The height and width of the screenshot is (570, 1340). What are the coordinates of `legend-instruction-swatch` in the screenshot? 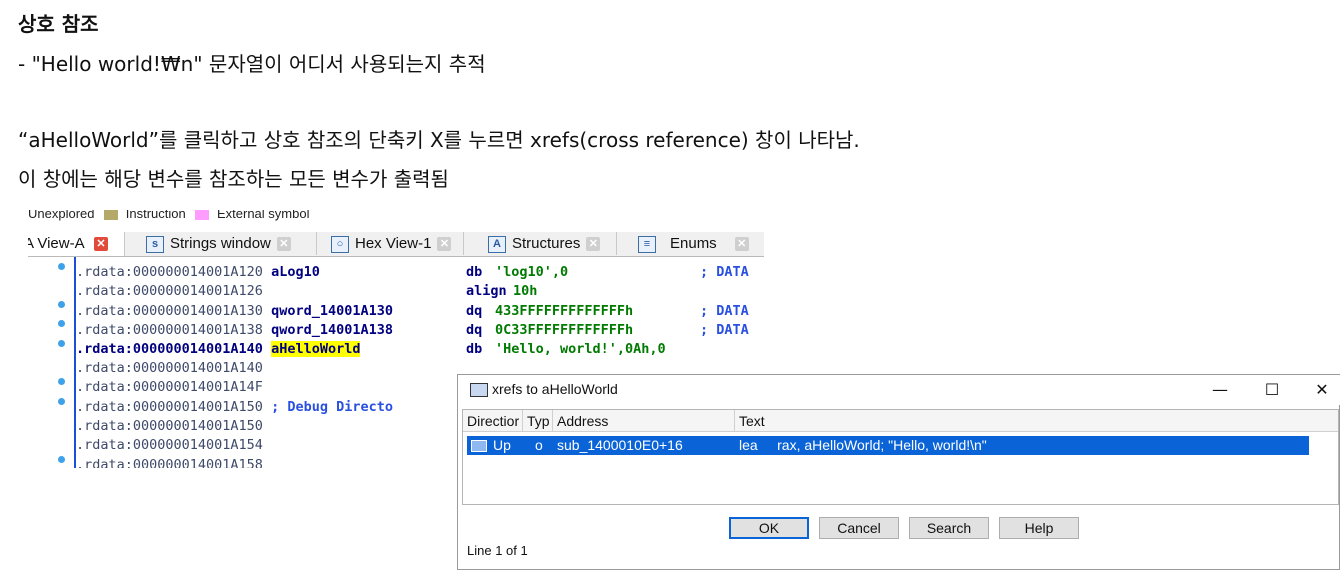 It's located at (111, 215).